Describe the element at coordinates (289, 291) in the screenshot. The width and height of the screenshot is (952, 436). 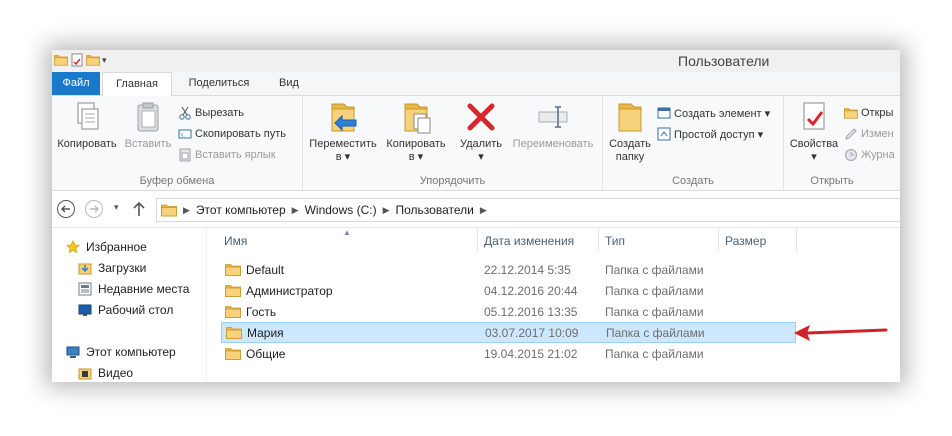
I see `file-name: Администратор` at that location.